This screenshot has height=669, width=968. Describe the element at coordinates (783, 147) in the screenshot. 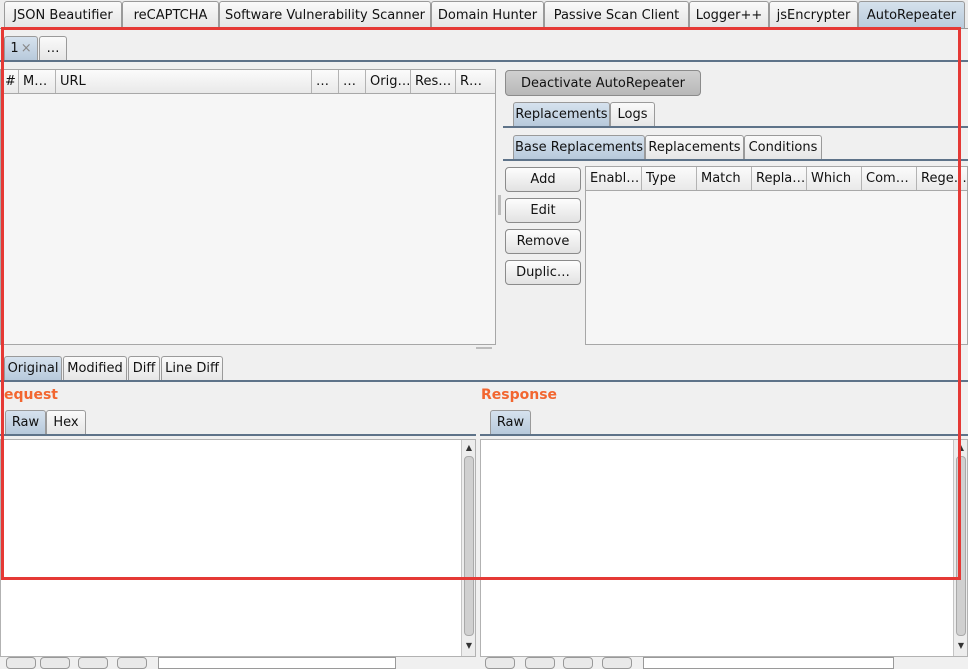

I see `tab-conditions: Conditions` at that location.